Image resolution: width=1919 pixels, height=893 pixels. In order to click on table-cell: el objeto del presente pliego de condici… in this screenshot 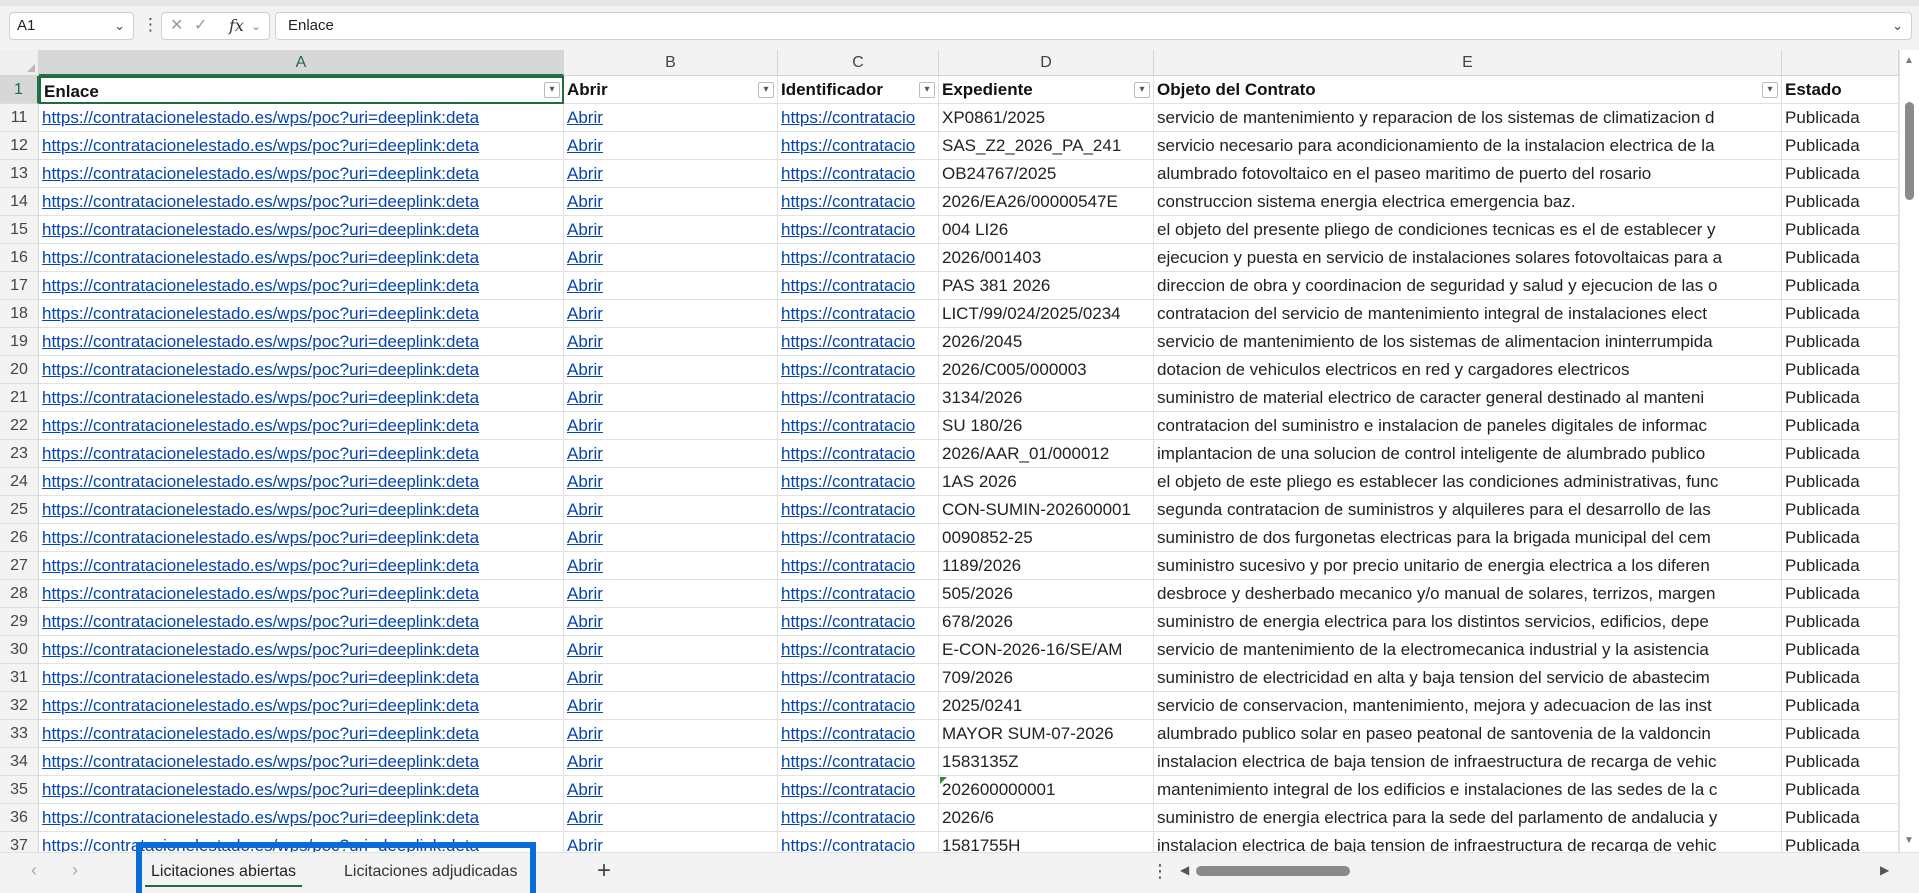, I will do `click(1468, 230)`.